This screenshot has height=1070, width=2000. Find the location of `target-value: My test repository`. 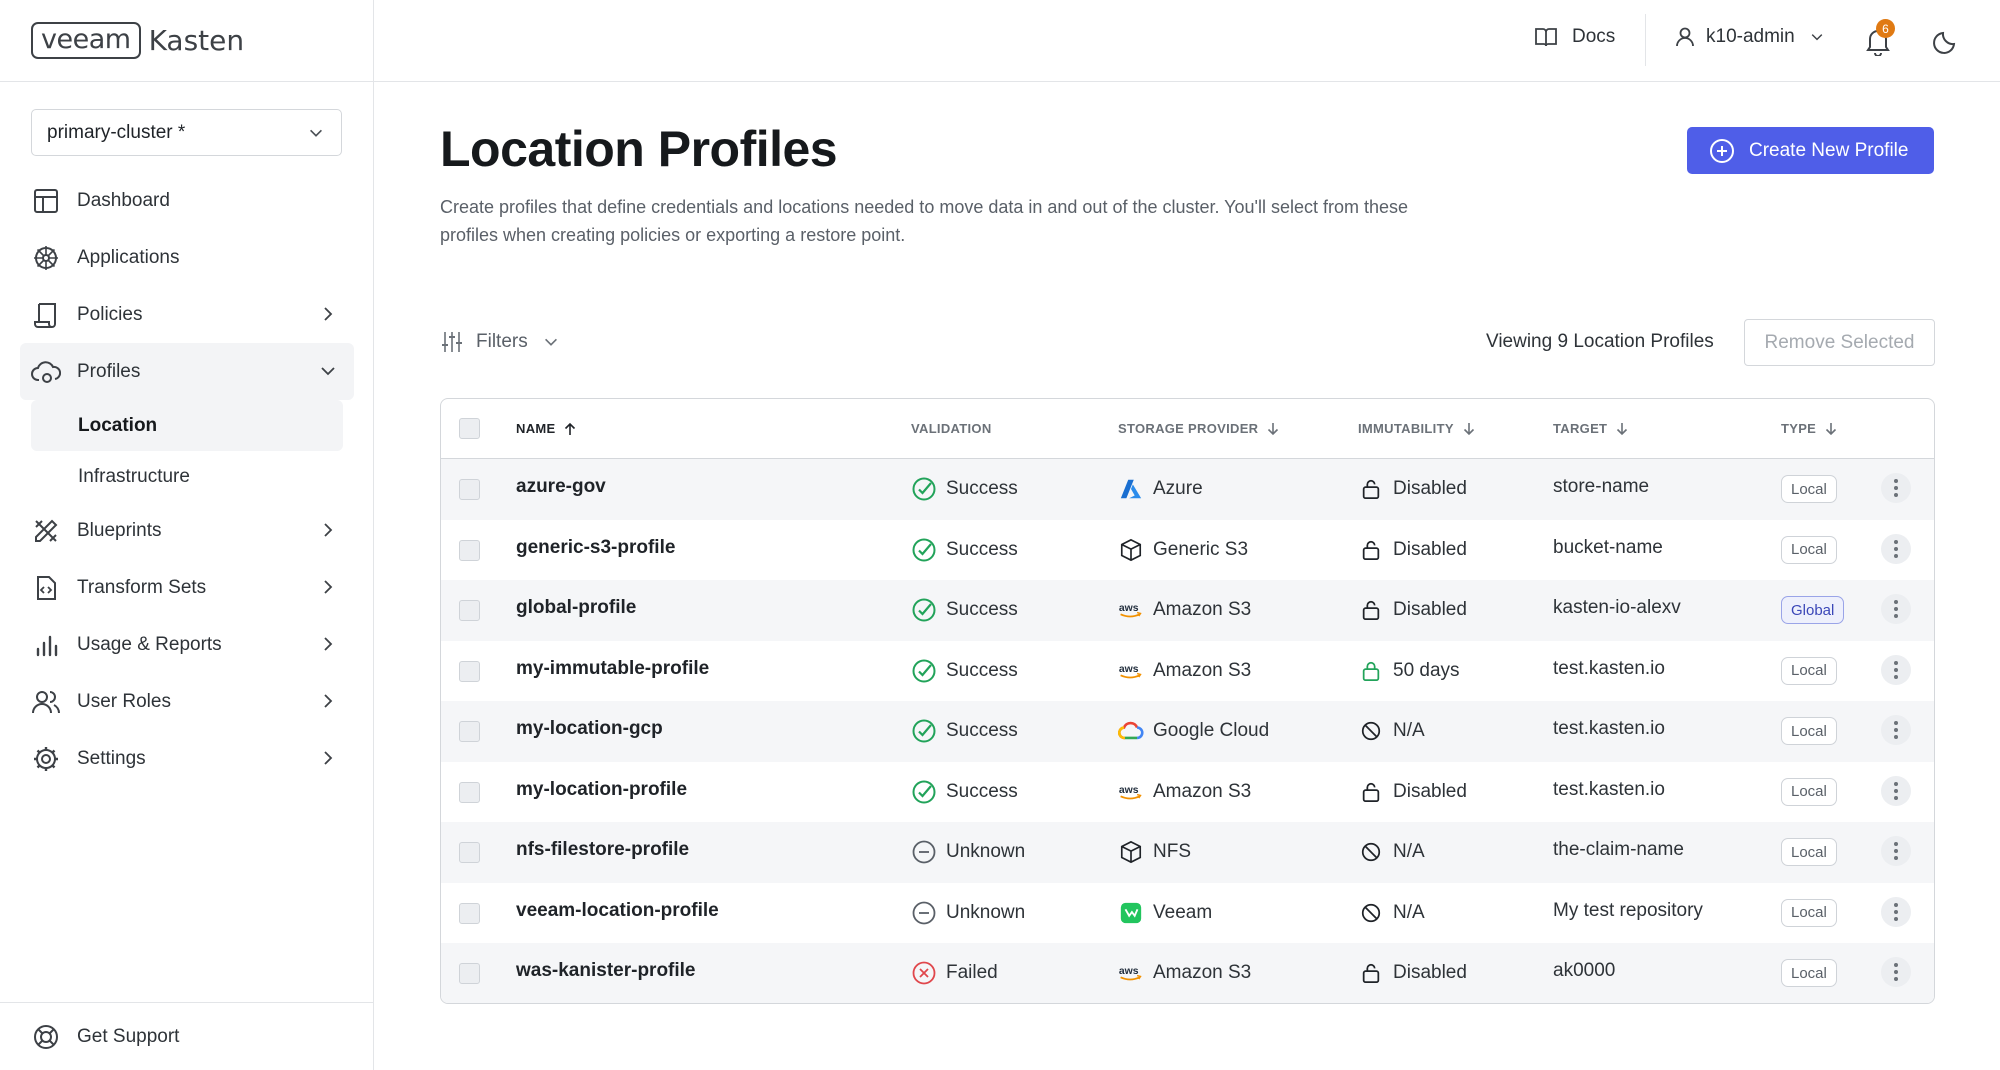

target-value: My test repository is located at coordinates (1628, 910).